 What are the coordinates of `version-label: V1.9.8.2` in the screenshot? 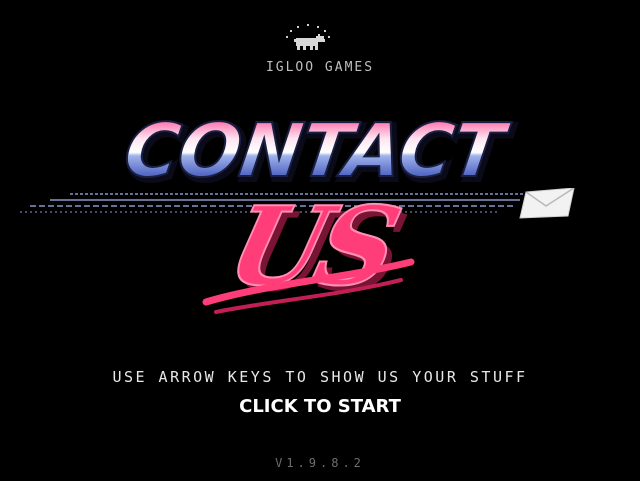 It's located at (320, 463).